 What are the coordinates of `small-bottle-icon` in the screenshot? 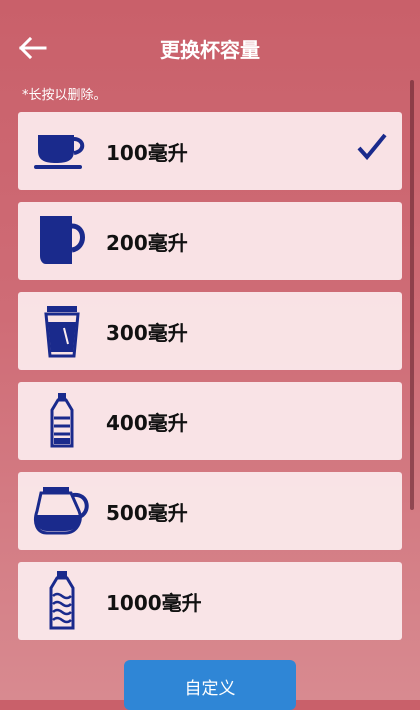 It's located at (62, 420).